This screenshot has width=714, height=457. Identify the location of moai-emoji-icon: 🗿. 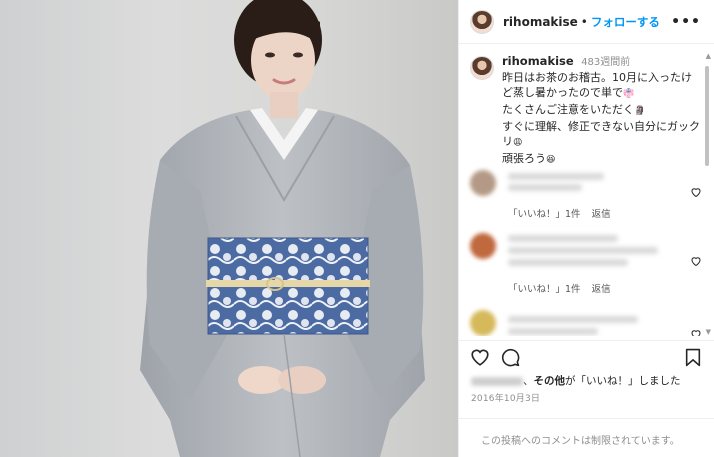
(640, 111).